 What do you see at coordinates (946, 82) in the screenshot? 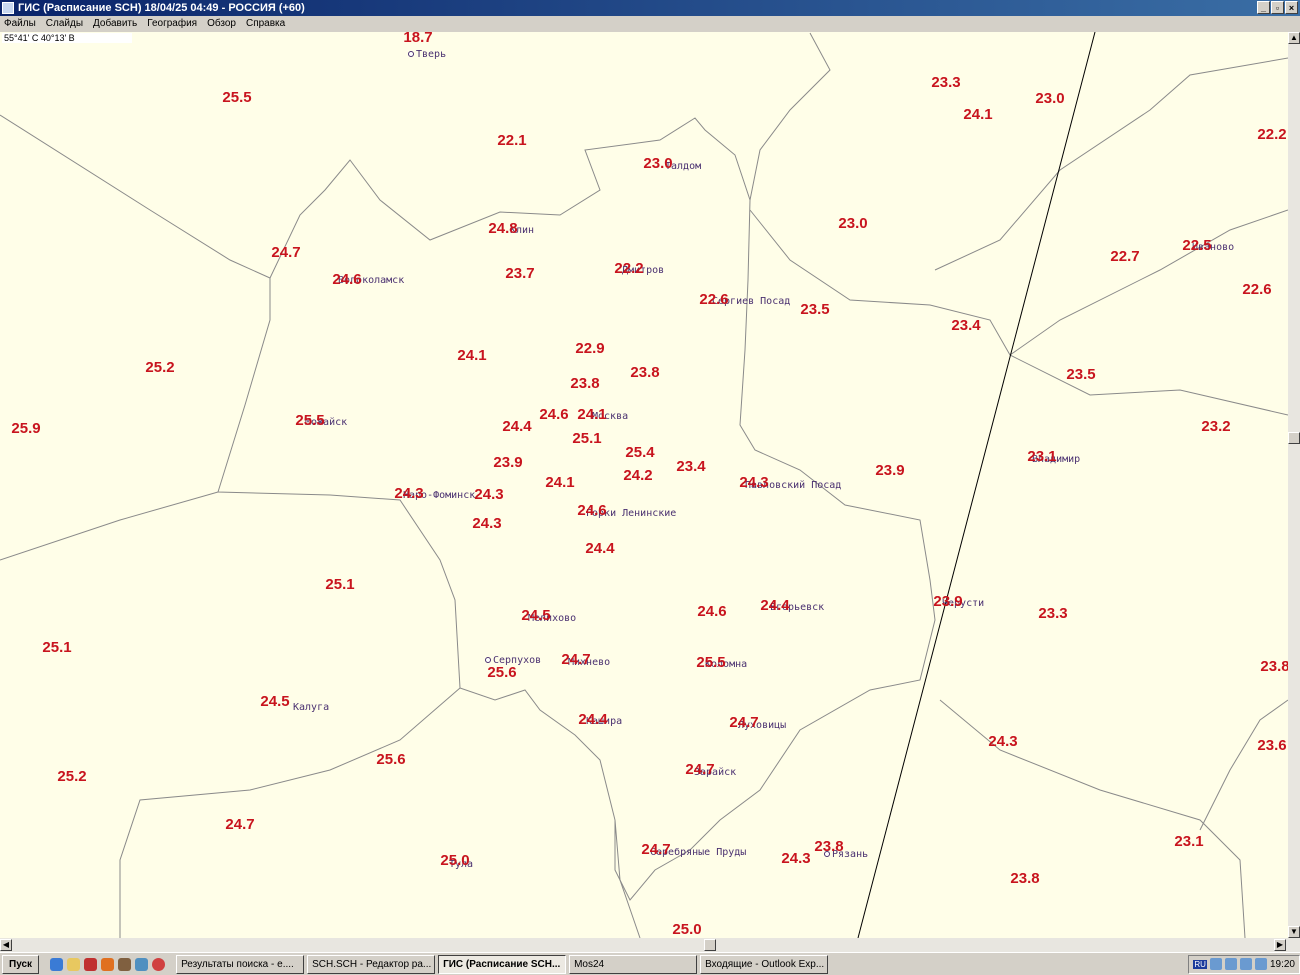
I see `temperature-value: 23.3` at bounding box center [946, 82].